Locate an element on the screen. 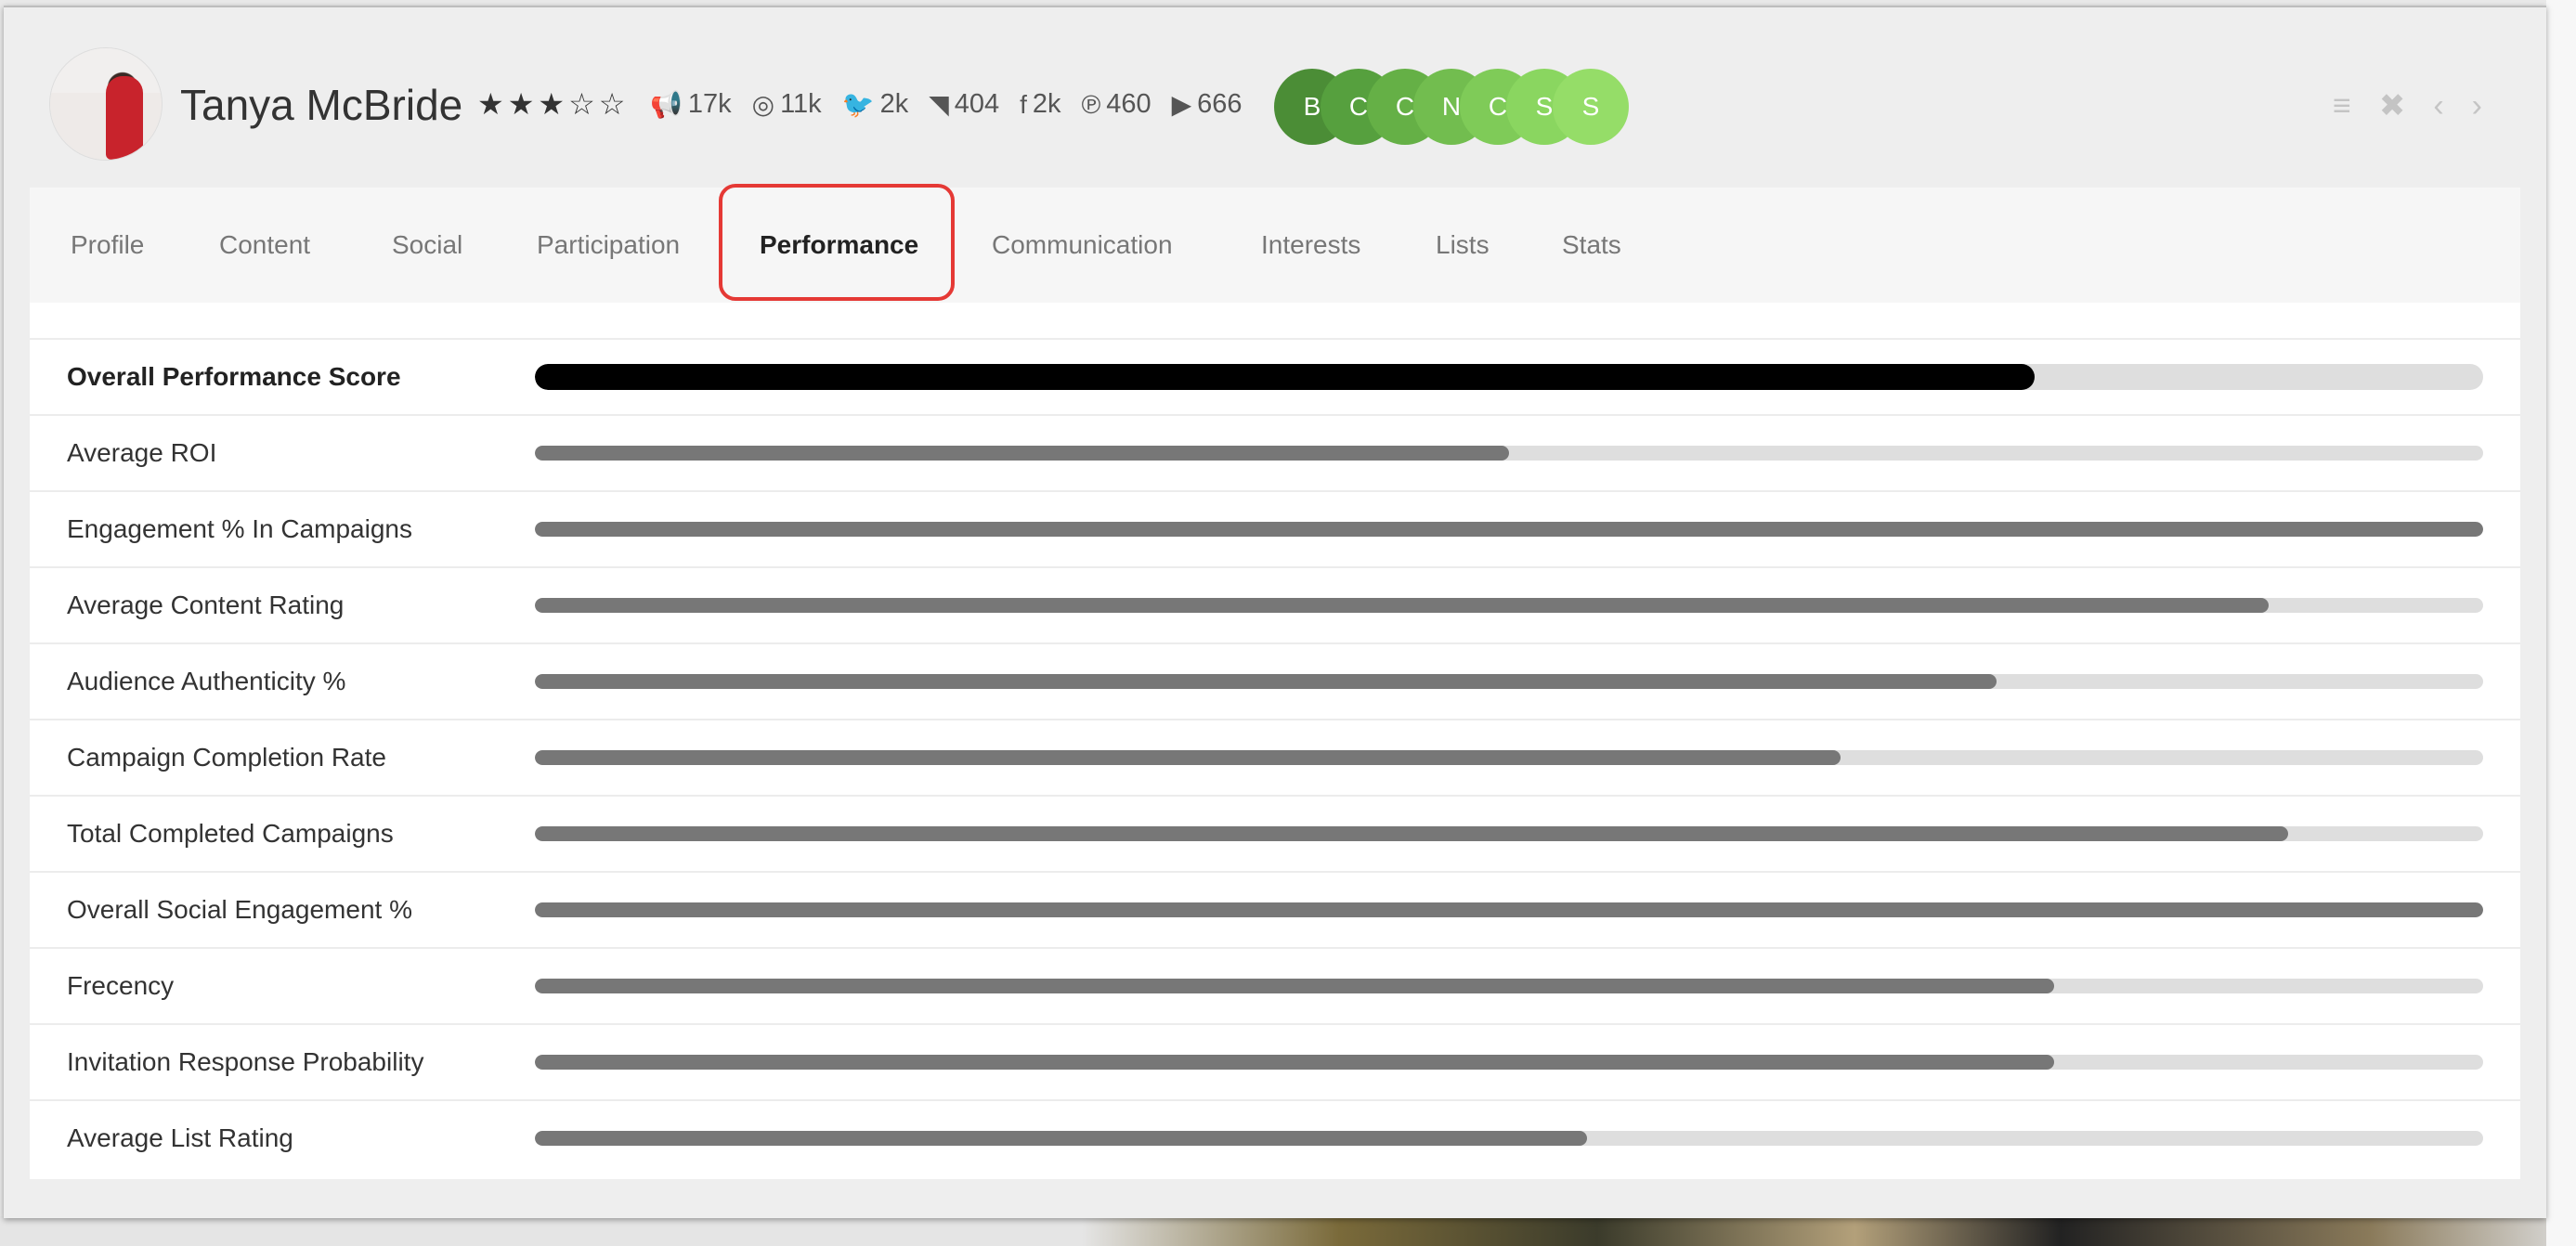  pinterest-icon: ℗ is located at coordinates (1091, 104).